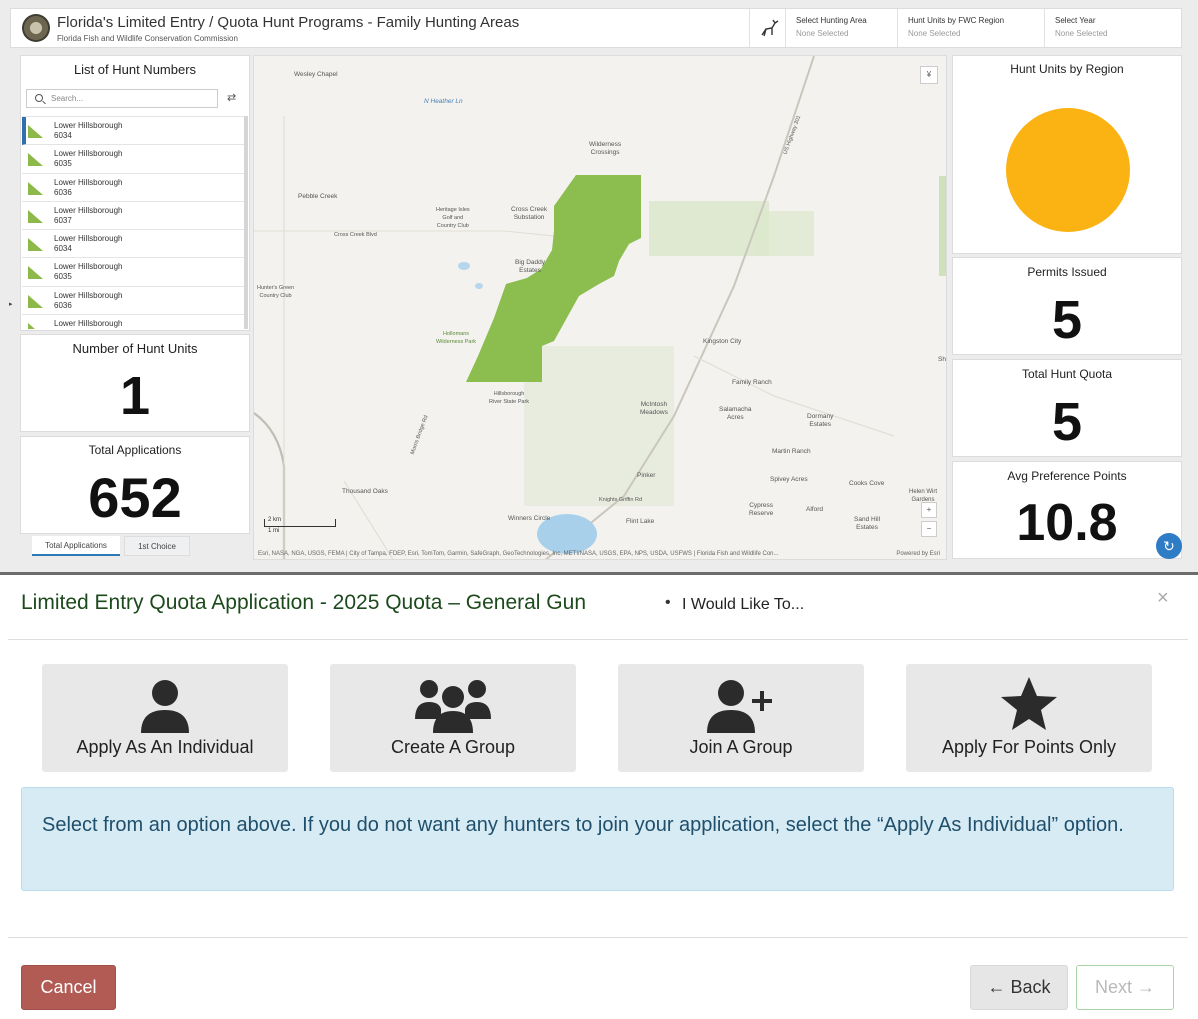  What do you see at coordinates (820, 420) in the screenshot?
I see `map-label: Dormany Estates` at bounding box center [820, 420].